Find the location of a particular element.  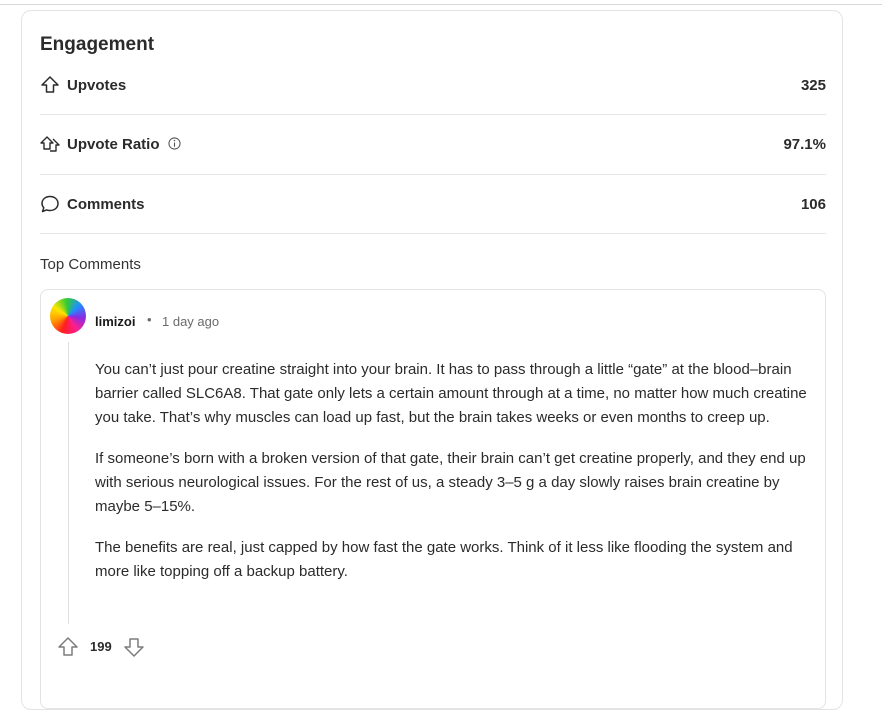

arrow-up-outline-icon is located at coordinates (50, 84).